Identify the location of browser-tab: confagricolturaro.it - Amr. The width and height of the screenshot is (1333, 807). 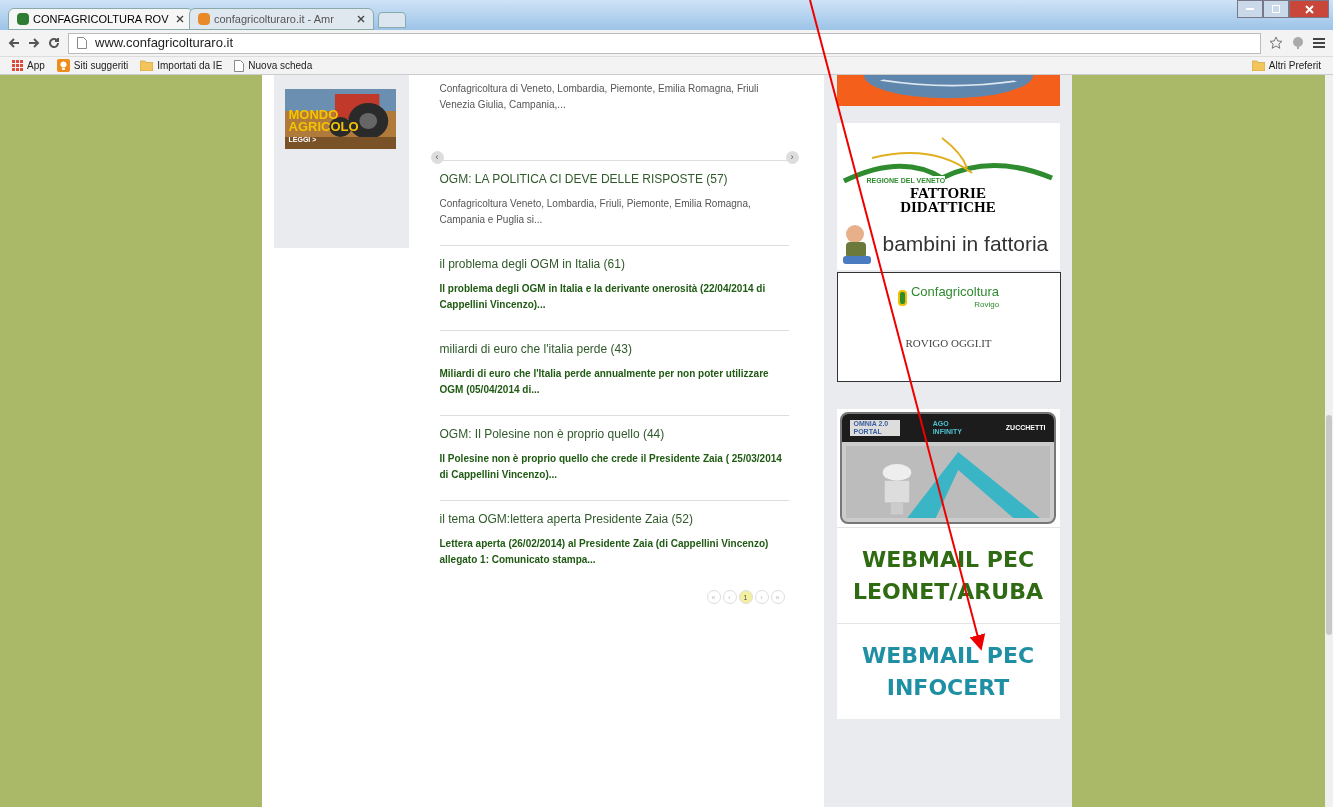
(281, 19).